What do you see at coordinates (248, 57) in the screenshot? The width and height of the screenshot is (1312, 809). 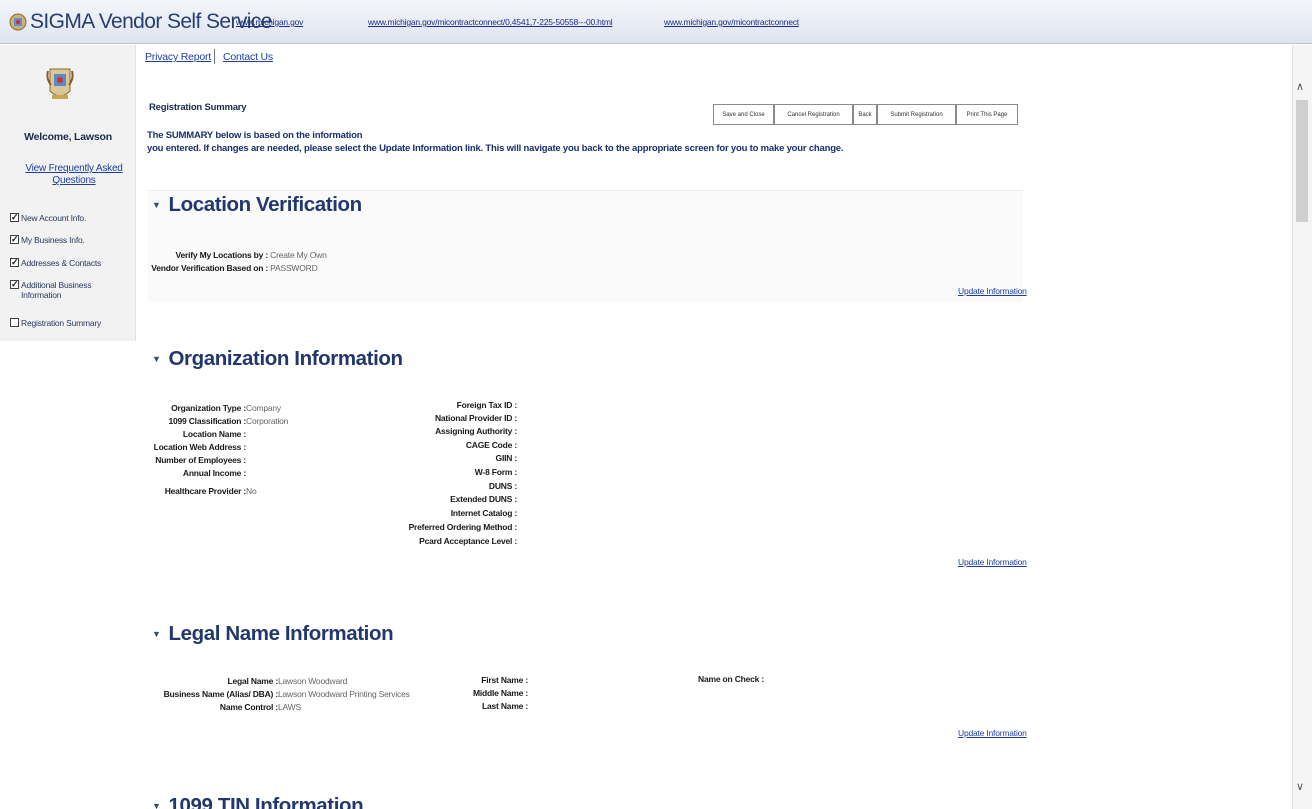 I see `contact-us-link: Contact Us` at bounding box center [248, 57].